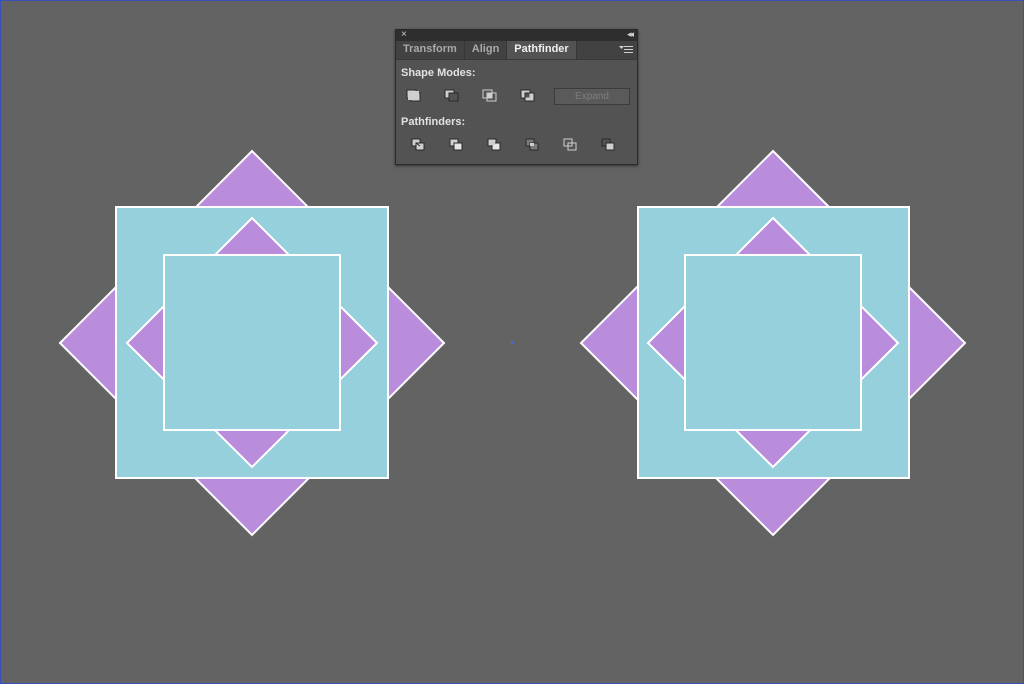  I want to click on panel-menu-icon, so click(626, 50).